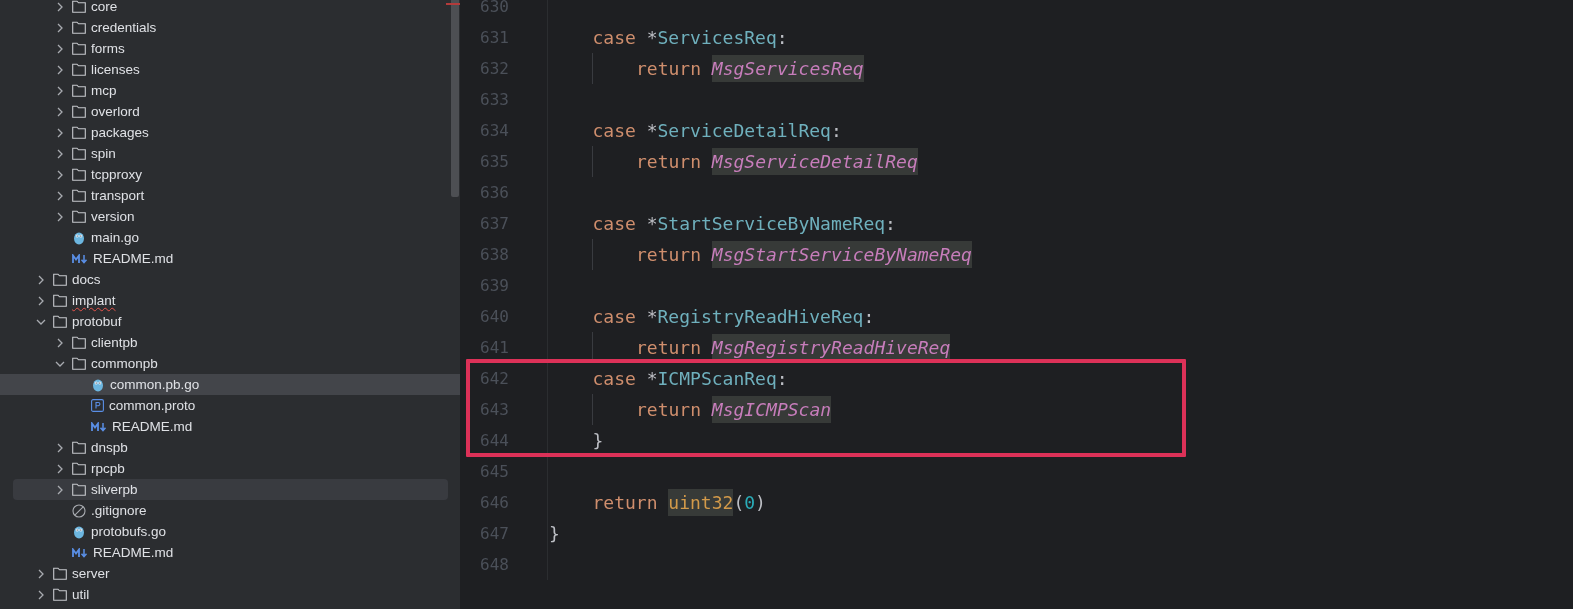 Image resolution: width=1573 pixels, height=609 pixels. What do you see at coordinates (230, 8) in the screenshot?
I see `tree-item: core` at bounding box center [230, 8].